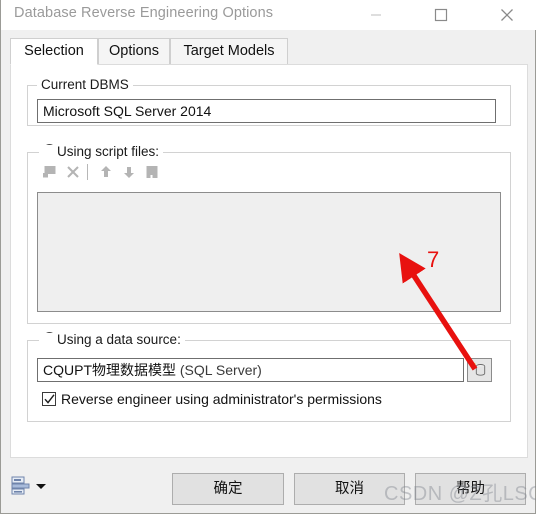 This screenshot has height=514, width=536. I want to click on edit-script-file-icon, so click(152, 172).